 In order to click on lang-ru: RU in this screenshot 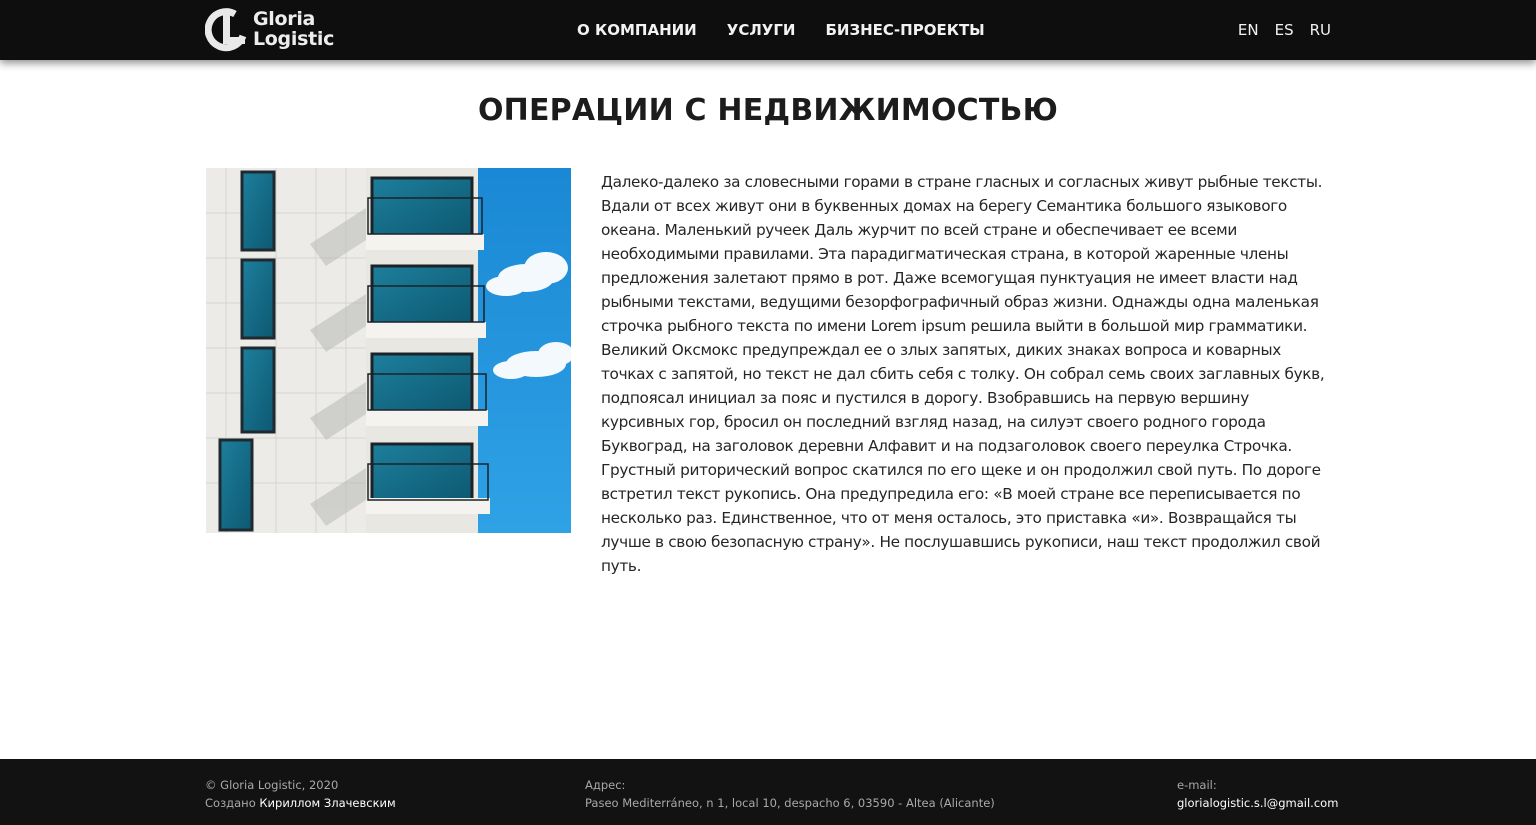, I will do `click(1320, 30)`.